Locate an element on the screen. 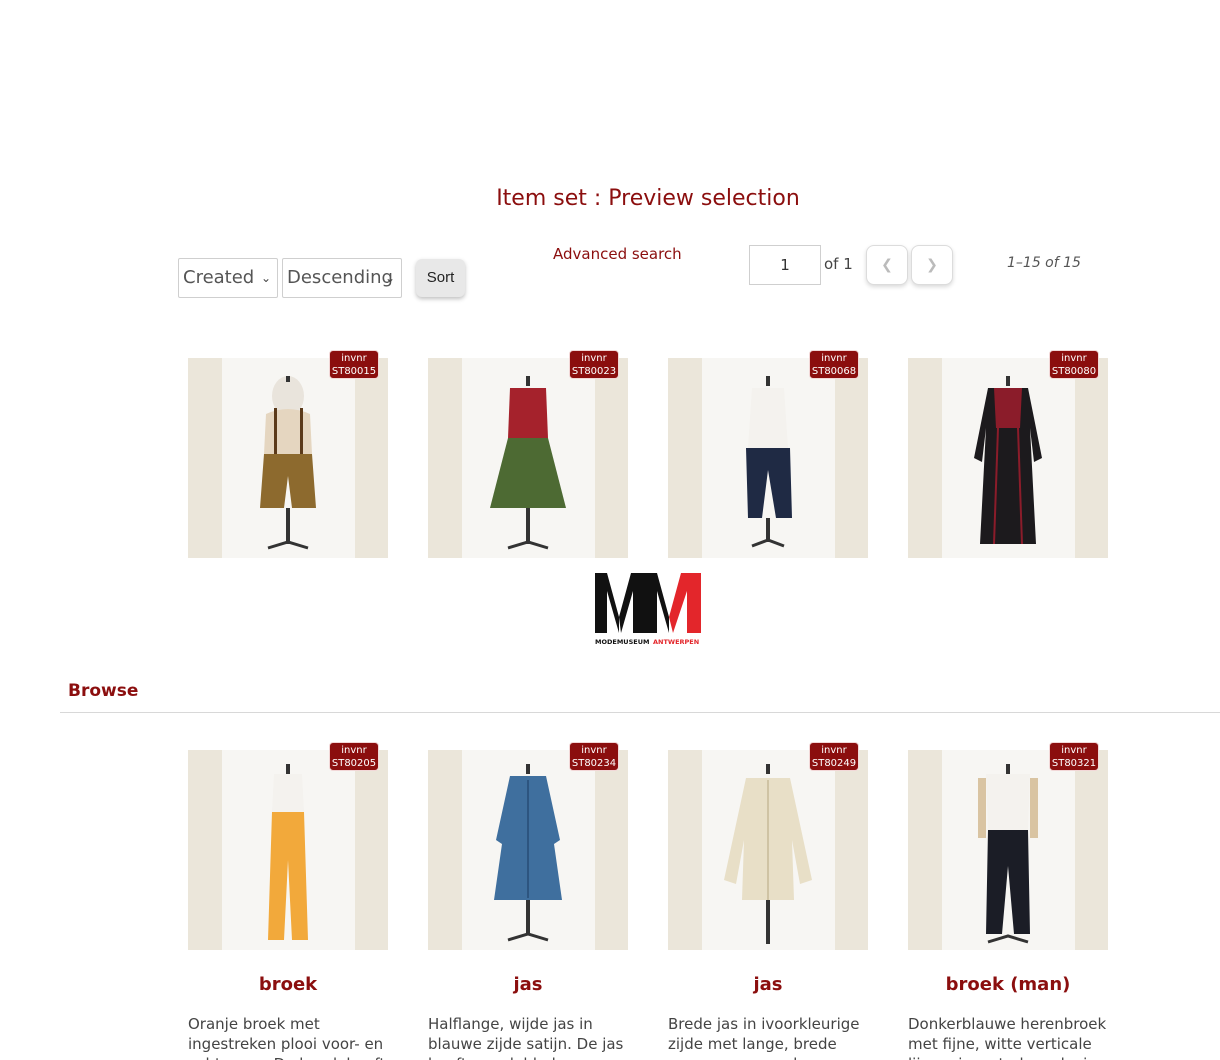 Image resolution: width=1220 pixels, height=1060 pixels. next-page-button: ❯ is located at coordinates (932, 265).